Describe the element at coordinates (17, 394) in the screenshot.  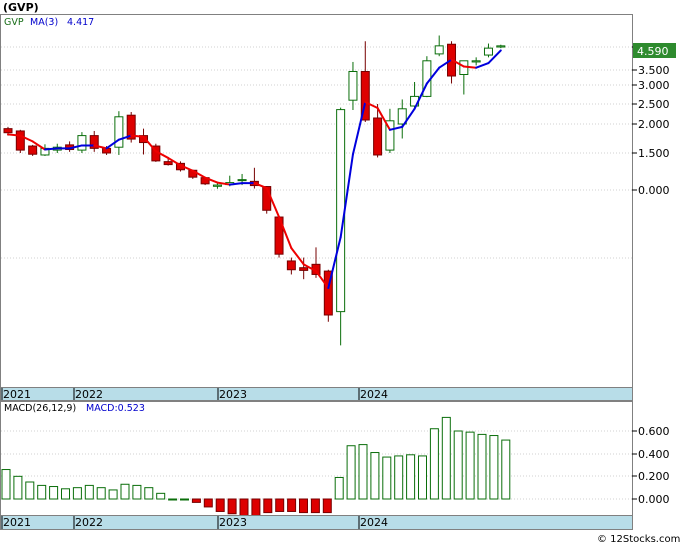
I see `price-year-label: 2021` at that location.